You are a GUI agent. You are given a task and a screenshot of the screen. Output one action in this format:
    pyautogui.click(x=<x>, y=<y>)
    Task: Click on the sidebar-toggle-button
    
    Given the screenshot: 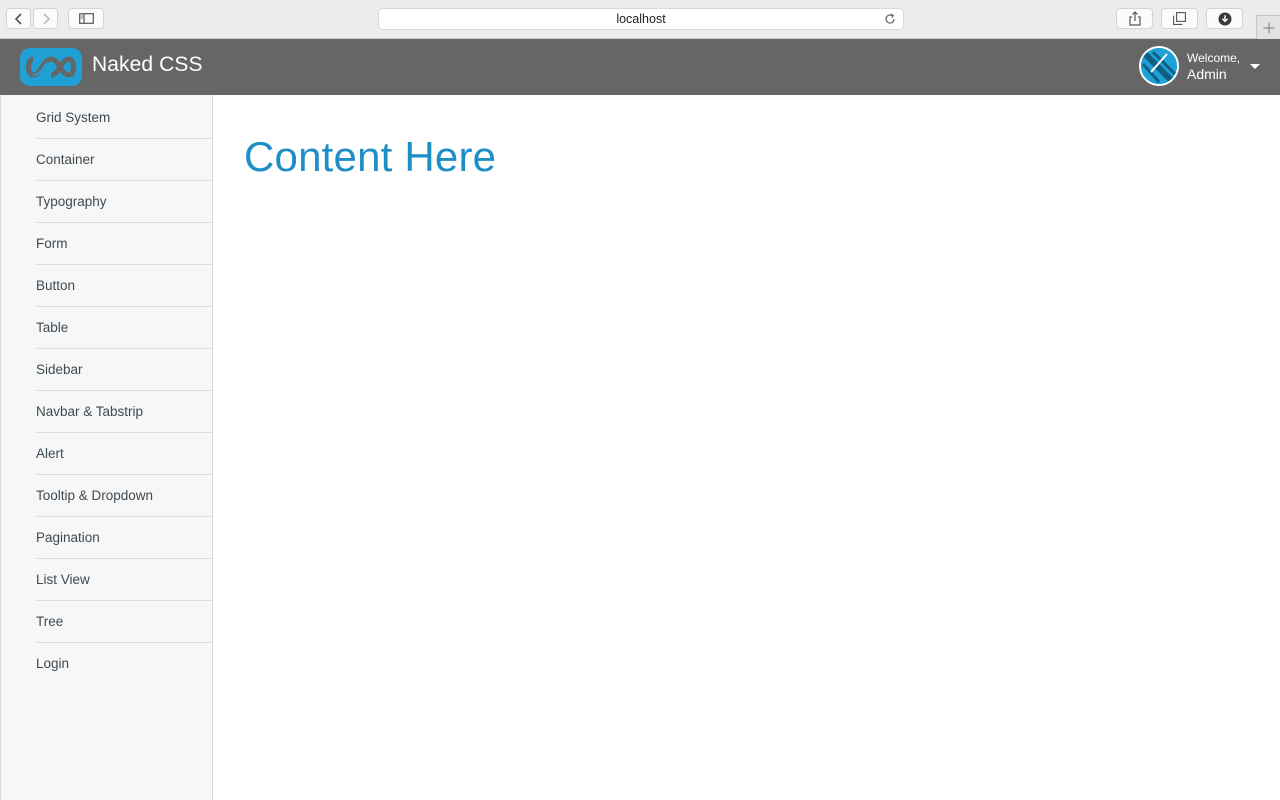 What is the action you would take?
    pyautogui.click(x=86, y=18)
    